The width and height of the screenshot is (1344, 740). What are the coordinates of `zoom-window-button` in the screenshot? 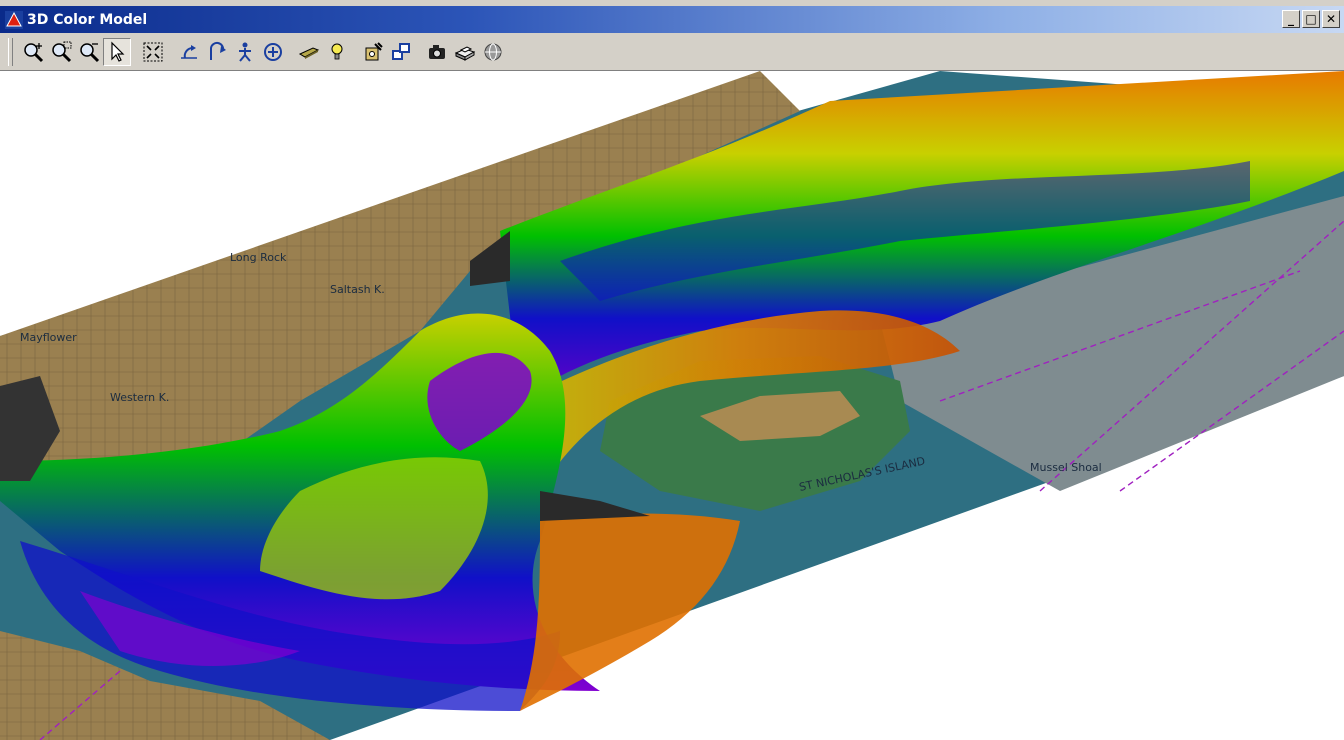 It's located at (61, 52).